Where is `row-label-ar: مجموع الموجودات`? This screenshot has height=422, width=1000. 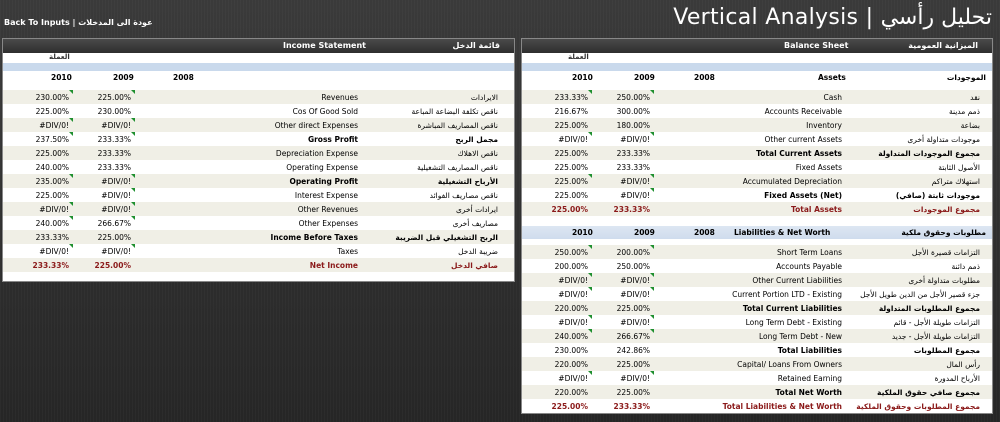
row-label-ar: مجموع الموجودات is located at coordinates (946, 209).